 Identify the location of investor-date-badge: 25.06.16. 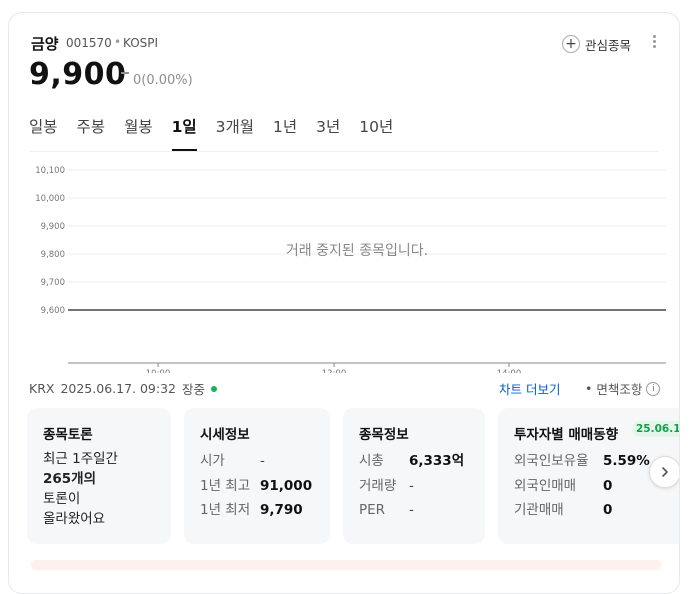
(655, 429).